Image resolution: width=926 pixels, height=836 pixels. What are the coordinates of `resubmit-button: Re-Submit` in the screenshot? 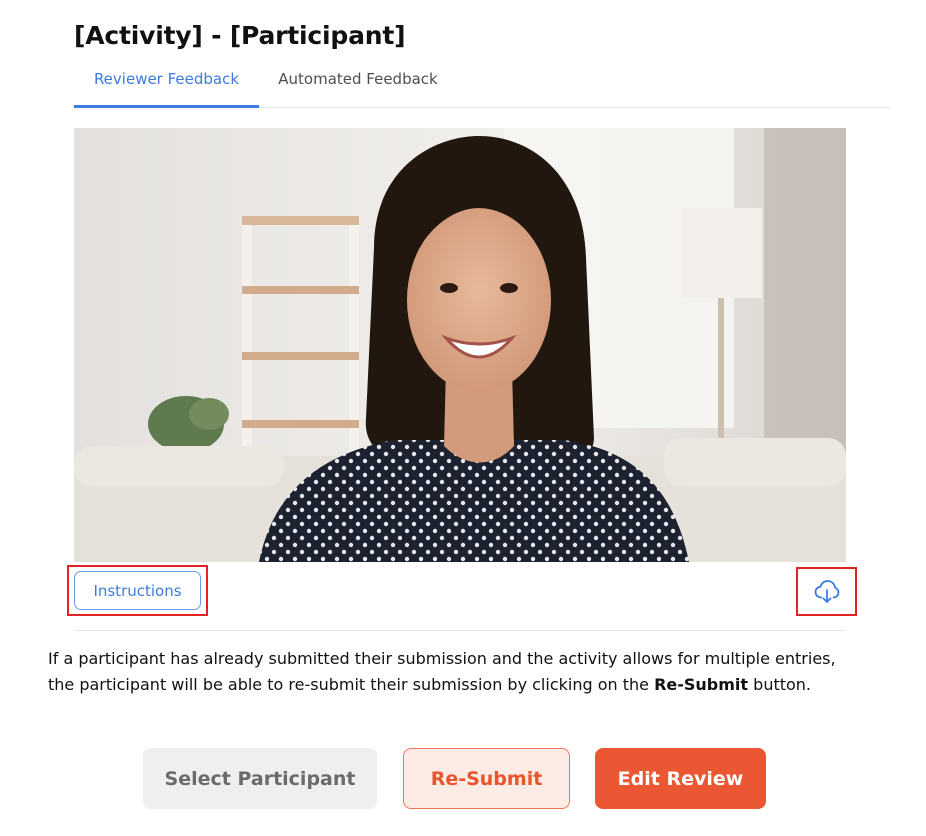 It's located at (486, 778).